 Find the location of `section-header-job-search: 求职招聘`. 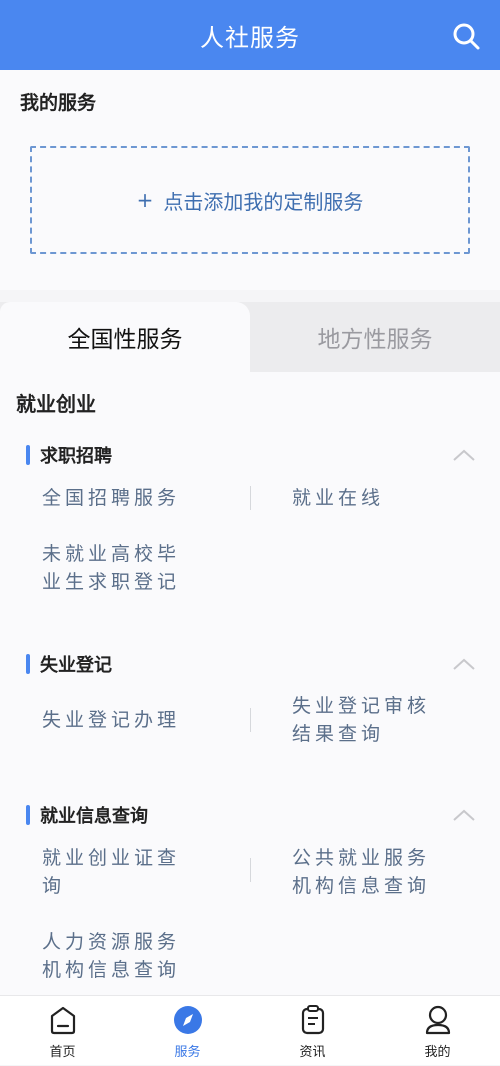

section-header-job-search: 求职招聘 is located at coordinates (69, 455).